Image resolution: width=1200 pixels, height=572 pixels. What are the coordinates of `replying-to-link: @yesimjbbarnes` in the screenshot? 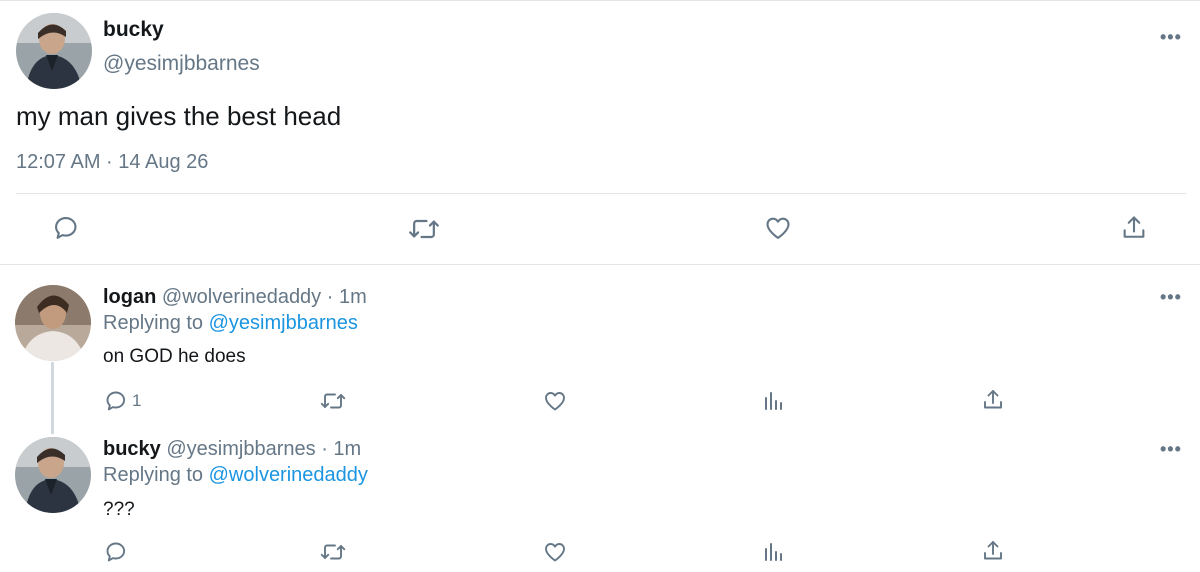 It's located at (283, 323).